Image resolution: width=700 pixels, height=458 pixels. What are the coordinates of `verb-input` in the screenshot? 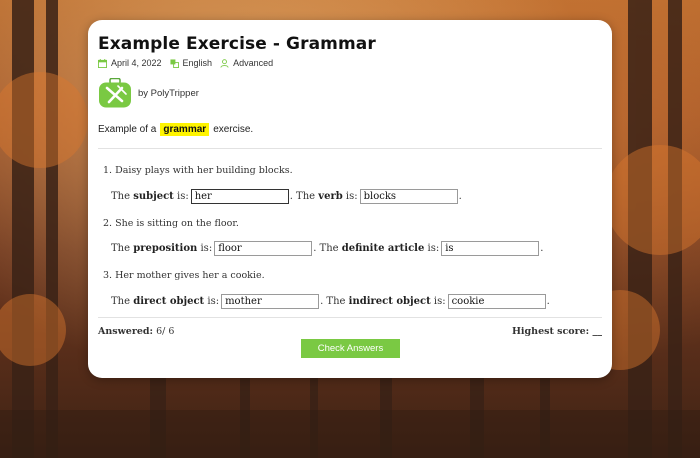 It's located at (408, 196).